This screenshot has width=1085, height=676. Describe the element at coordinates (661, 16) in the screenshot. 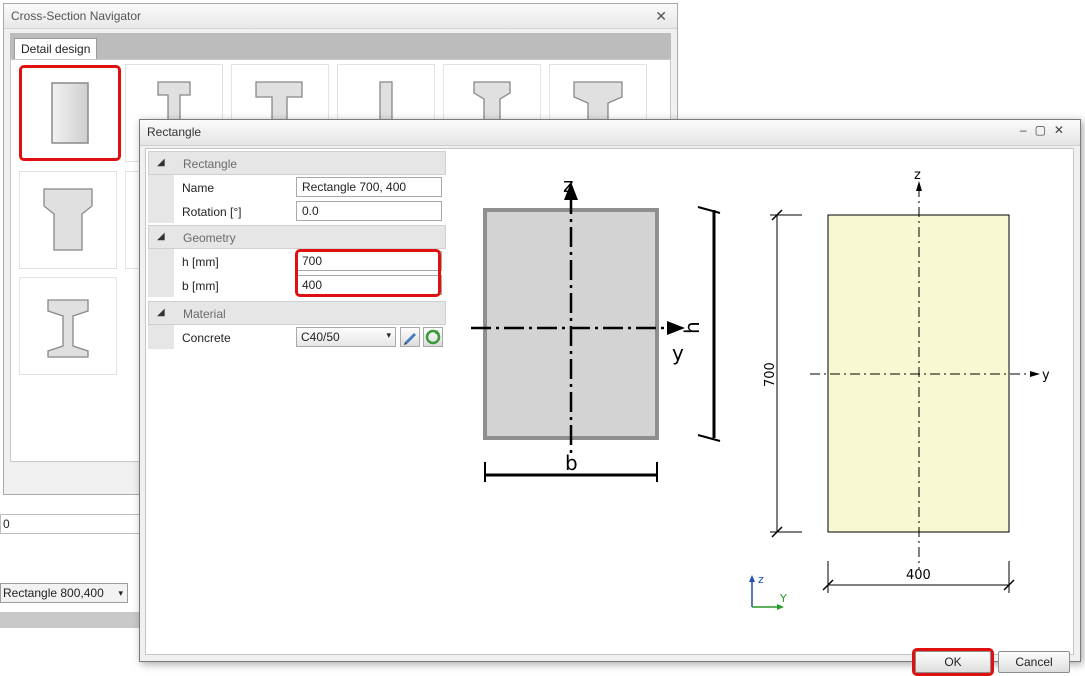

I see `close-icon: ✕` at that location.